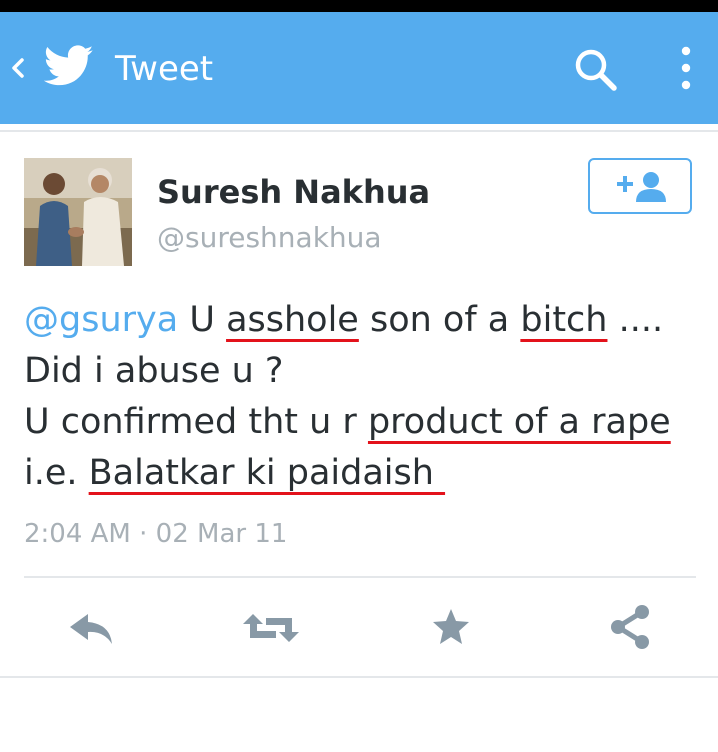 This screenshot has width=718, height=752. What do you see at coordinates (519, 422) in the screenshot?
I see `underlined-phrase: product of a rape` at bounding box center [519, 422].